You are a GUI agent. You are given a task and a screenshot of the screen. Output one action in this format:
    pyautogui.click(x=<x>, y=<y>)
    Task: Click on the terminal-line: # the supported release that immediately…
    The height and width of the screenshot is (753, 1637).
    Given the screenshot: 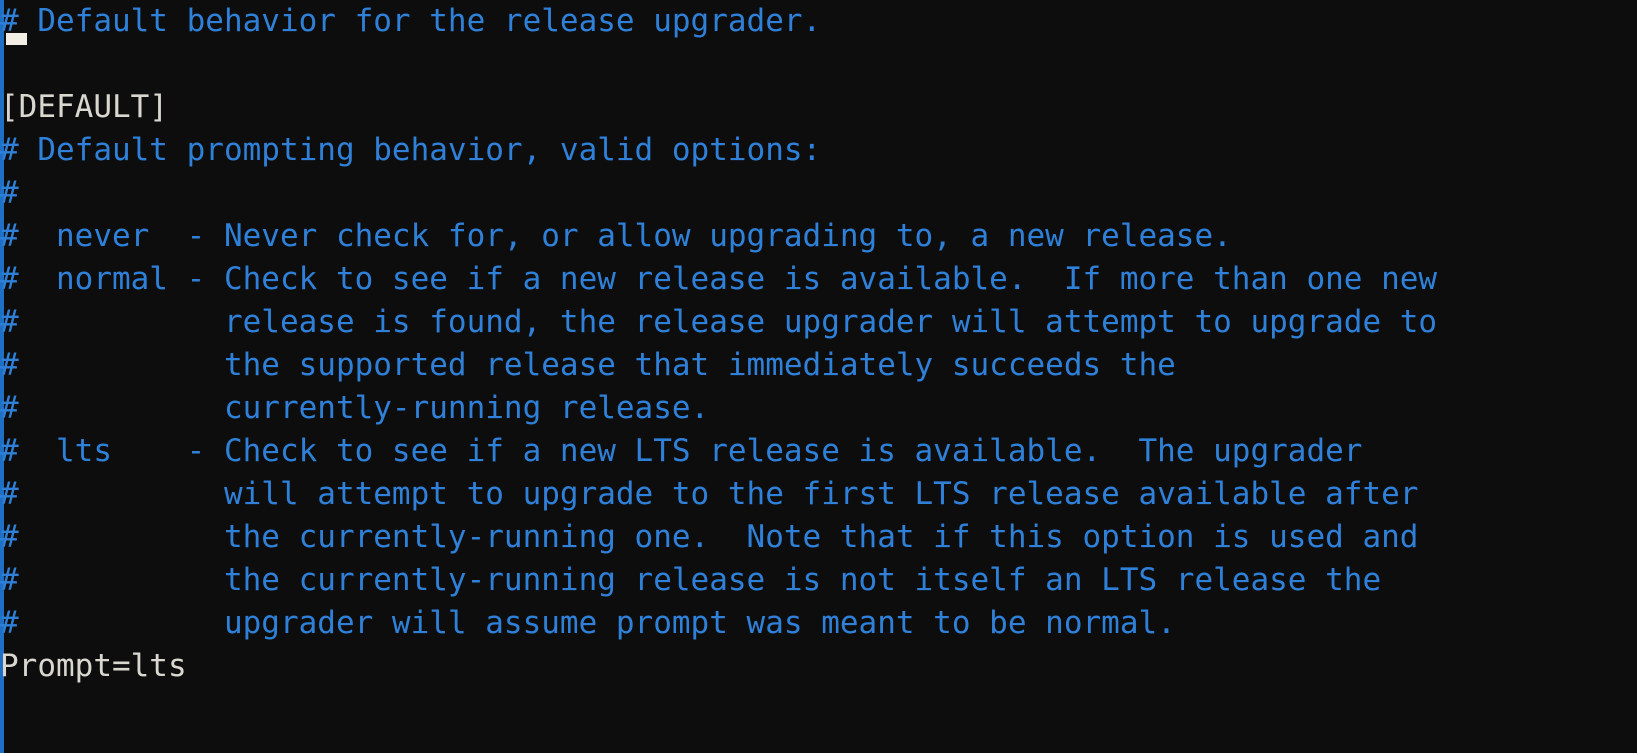 What is the action you would take?
    pyautogui.click(x=588, y=365)
    